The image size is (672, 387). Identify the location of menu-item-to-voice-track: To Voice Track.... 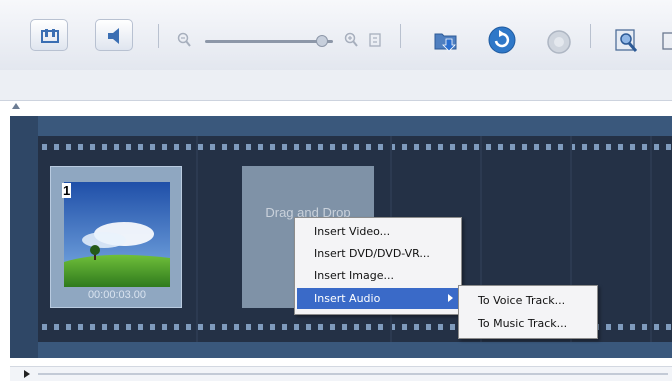
(528, 300).